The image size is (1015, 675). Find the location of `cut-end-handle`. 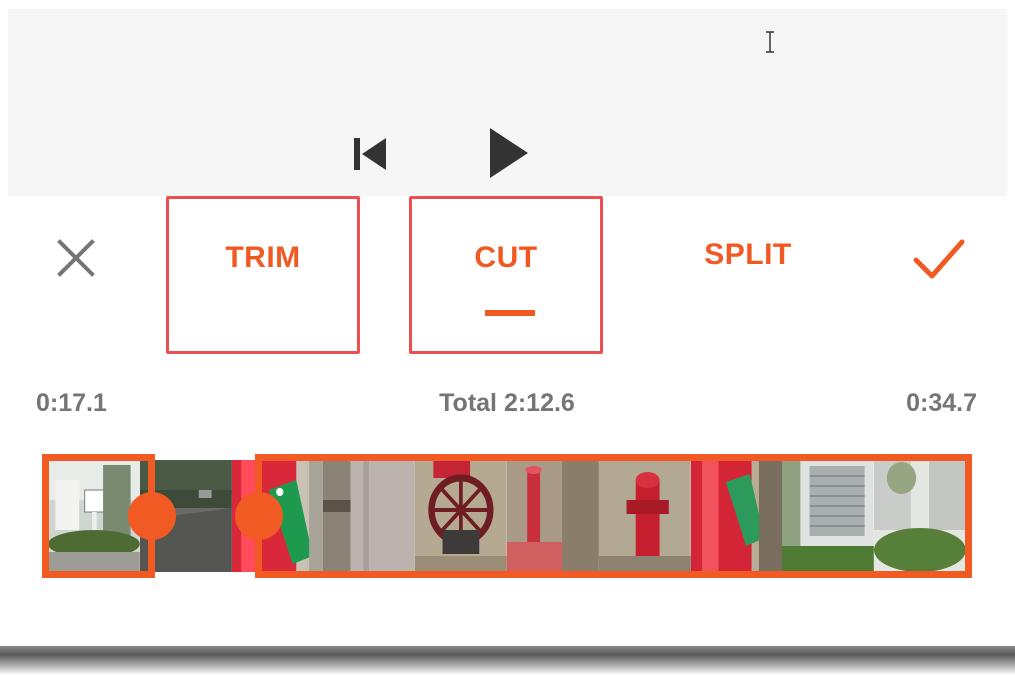

cut-end-handle is located at coordinates (259, 516).